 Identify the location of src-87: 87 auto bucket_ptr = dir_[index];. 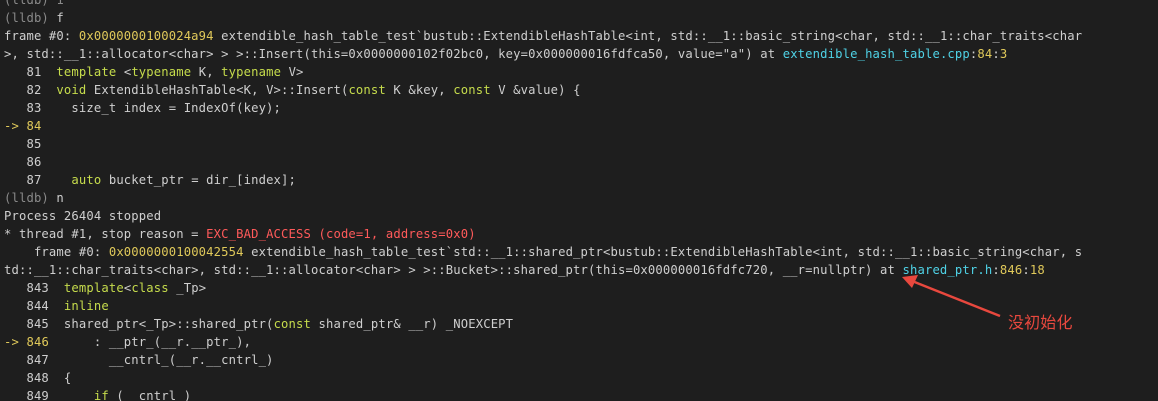
(581, 180).